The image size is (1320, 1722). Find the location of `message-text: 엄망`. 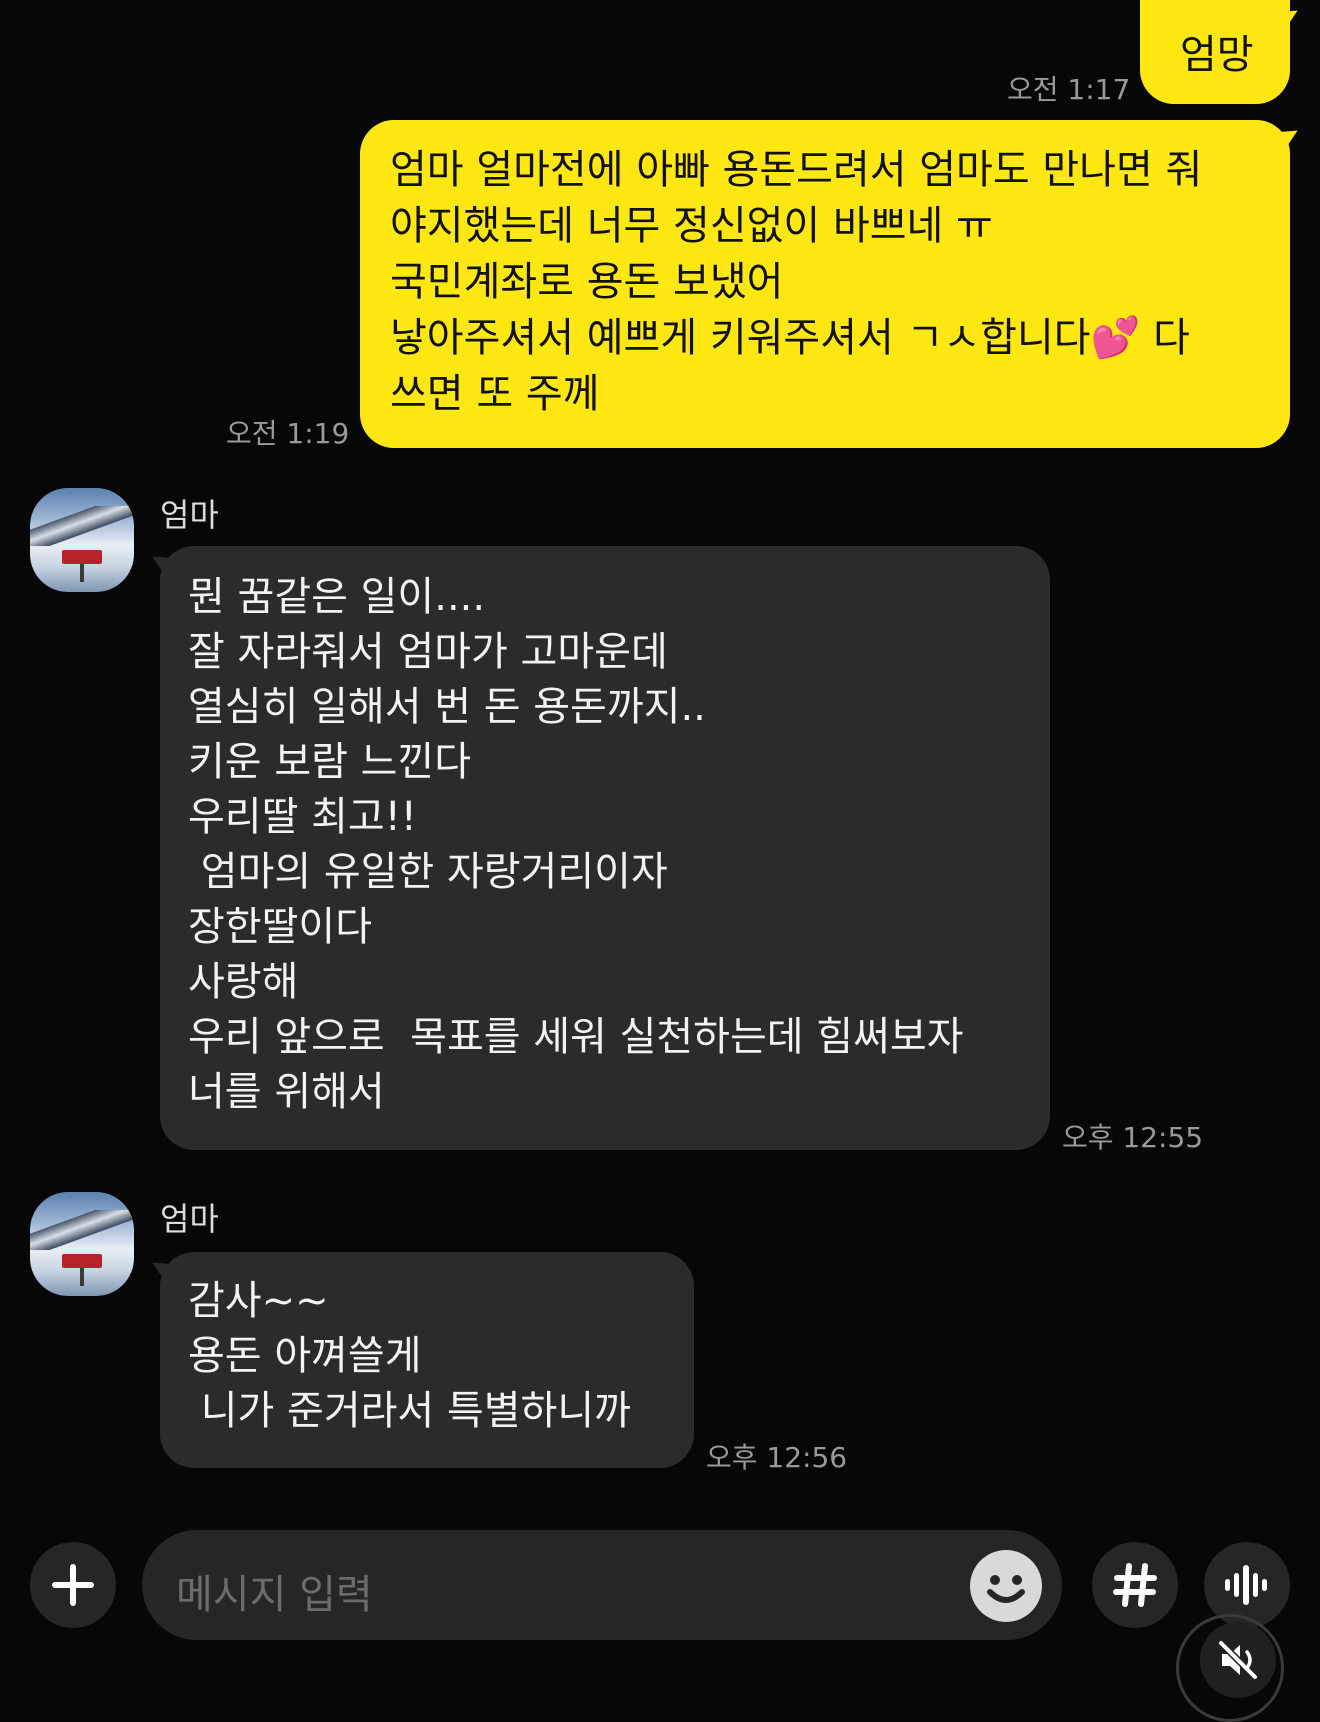

message-text: 엄망 is located at coordinates (1217, 55).